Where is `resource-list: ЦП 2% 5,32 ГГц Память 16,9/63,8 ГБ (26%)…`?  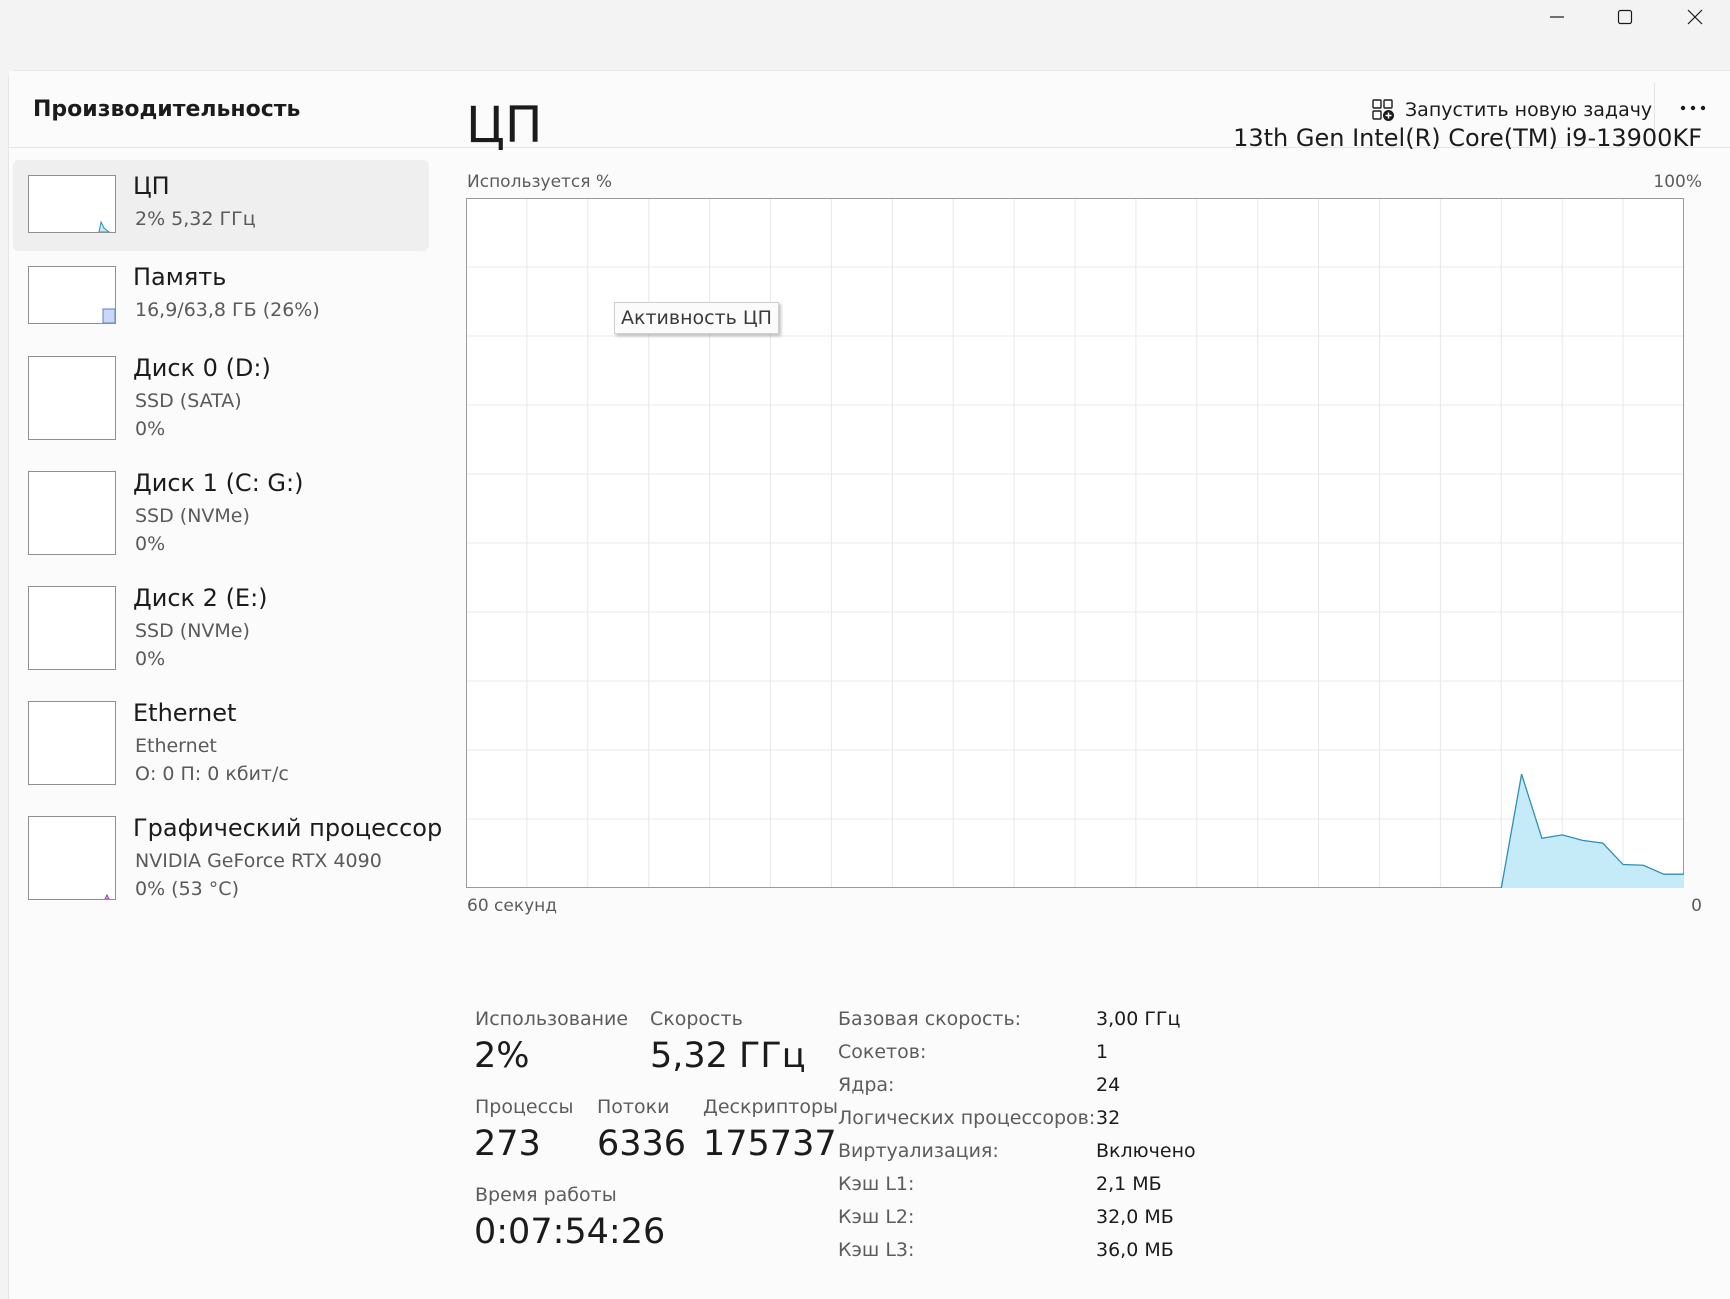
resource-list: ЦП 2% 5,32 ГГц Память 16,9/63,8 ГБ (26%)… is located at coordinates (227, 538).